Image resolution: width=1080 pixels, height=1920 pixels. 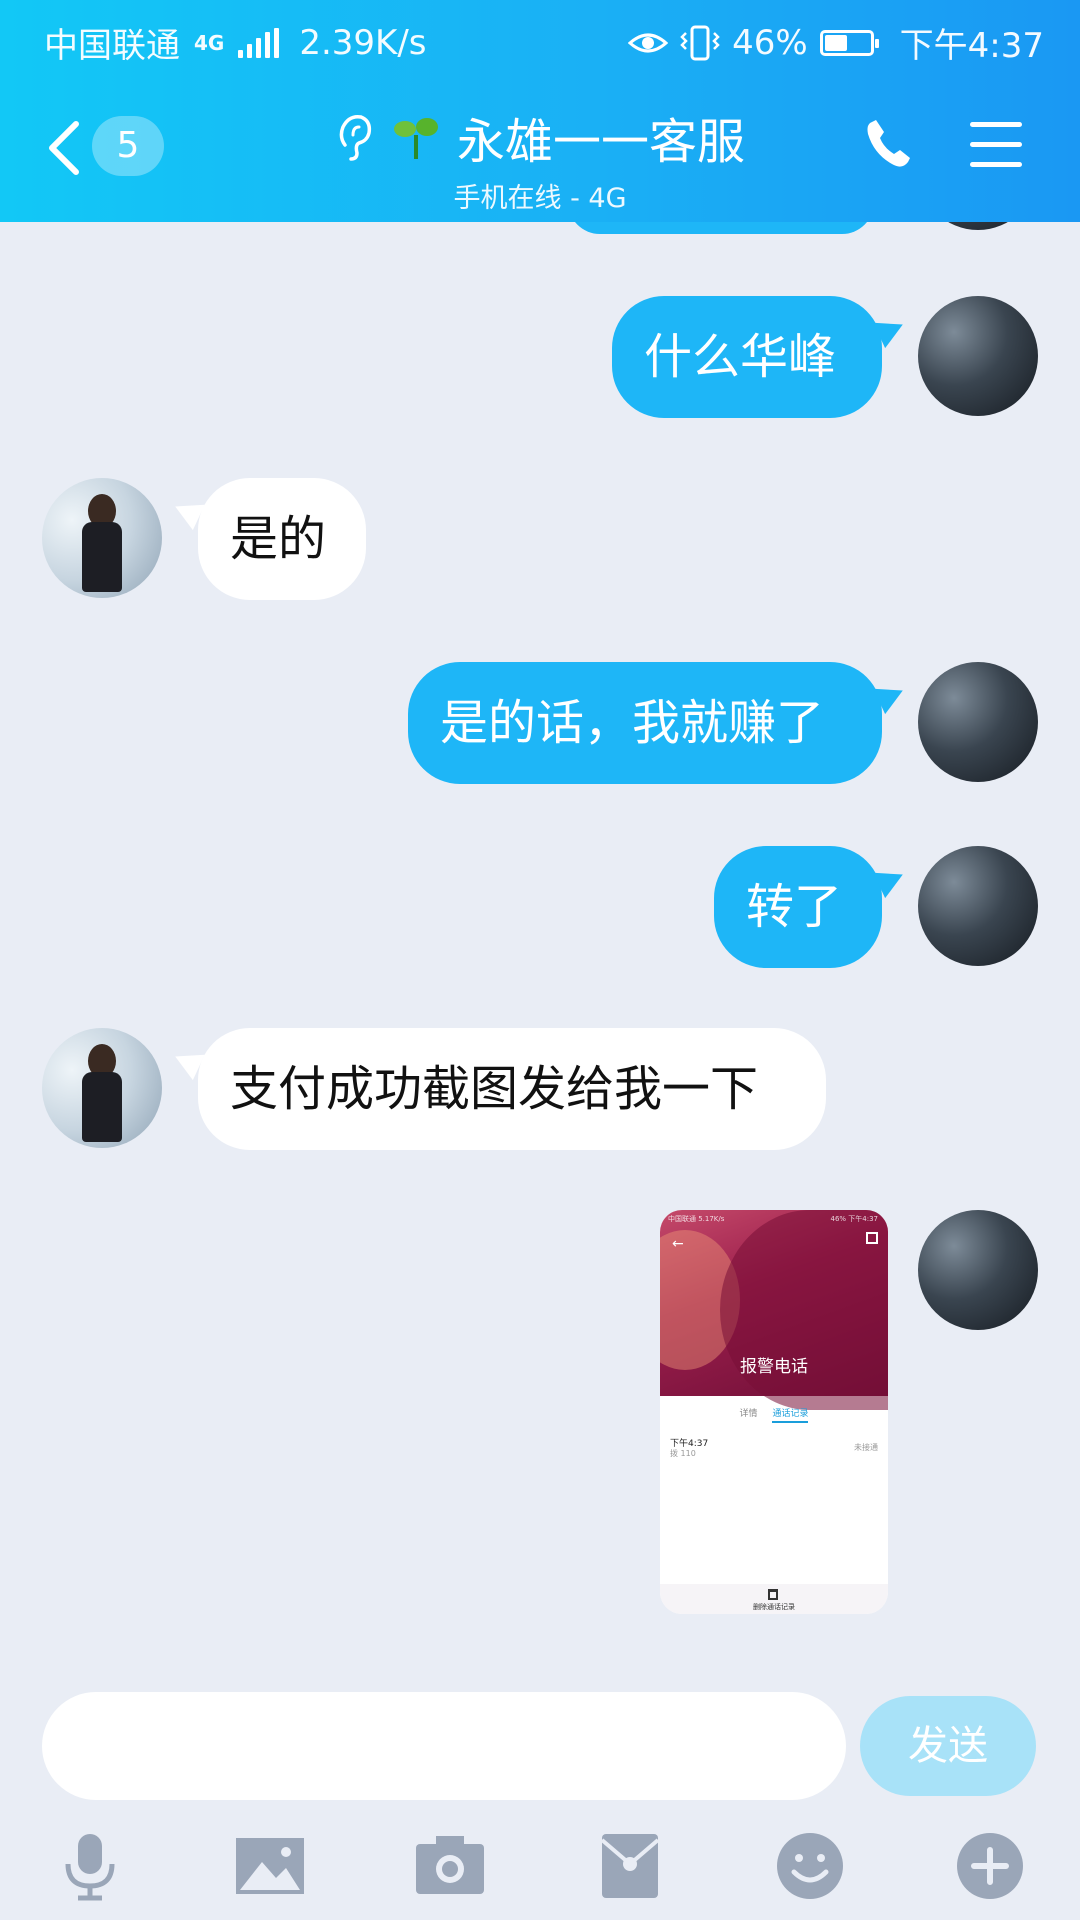 What do you see at coordinates (282, 539) in the screenshot?
I see `message-bubble-incoming: 是的` at bounding box center [282, 539].